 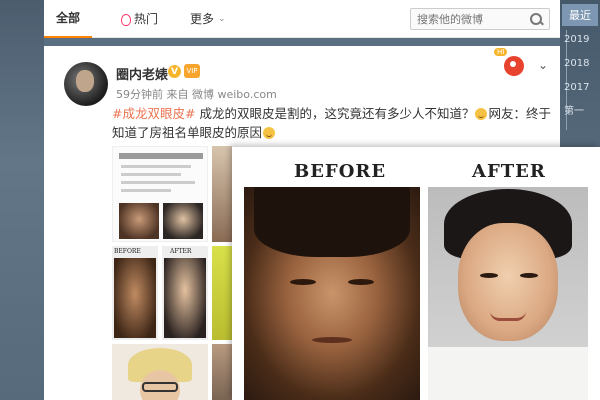 I want to click on thumb-before-label: BEFORE, so click(x=127, y=251).